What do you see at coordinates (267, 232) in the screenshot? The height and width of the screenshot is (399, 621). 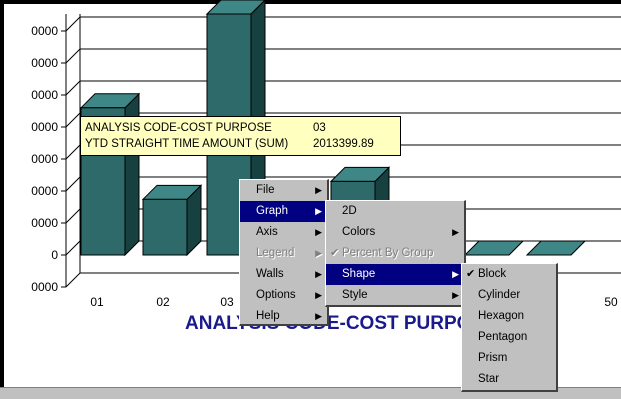 I see `menu-item-label: Axis` at bounding box center [267, 232].